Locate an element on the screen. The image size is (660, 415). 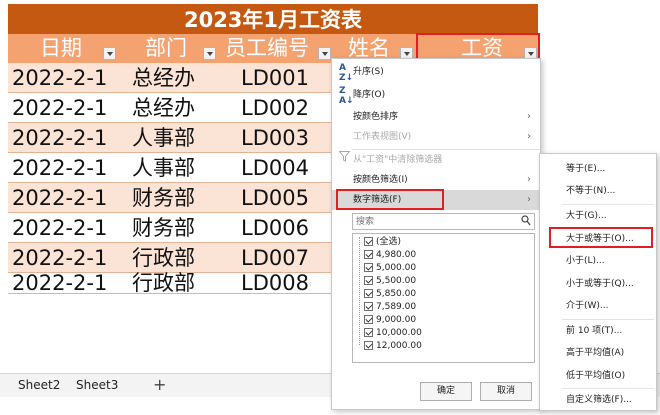
header-cell-dept: 部门 is located at coordinates (170, 48).